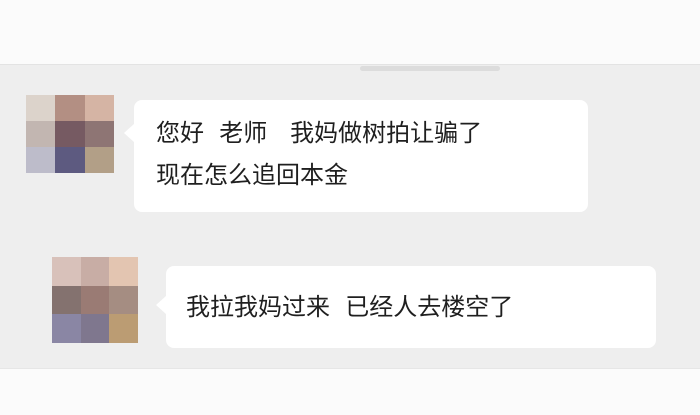 The width and height of the screenshot is (700, 415). What do you see at coordinates (252, 175) in the screenshot?
I see `message-text-line: 现在怎么追回本金` at bounding box center [252, 175].